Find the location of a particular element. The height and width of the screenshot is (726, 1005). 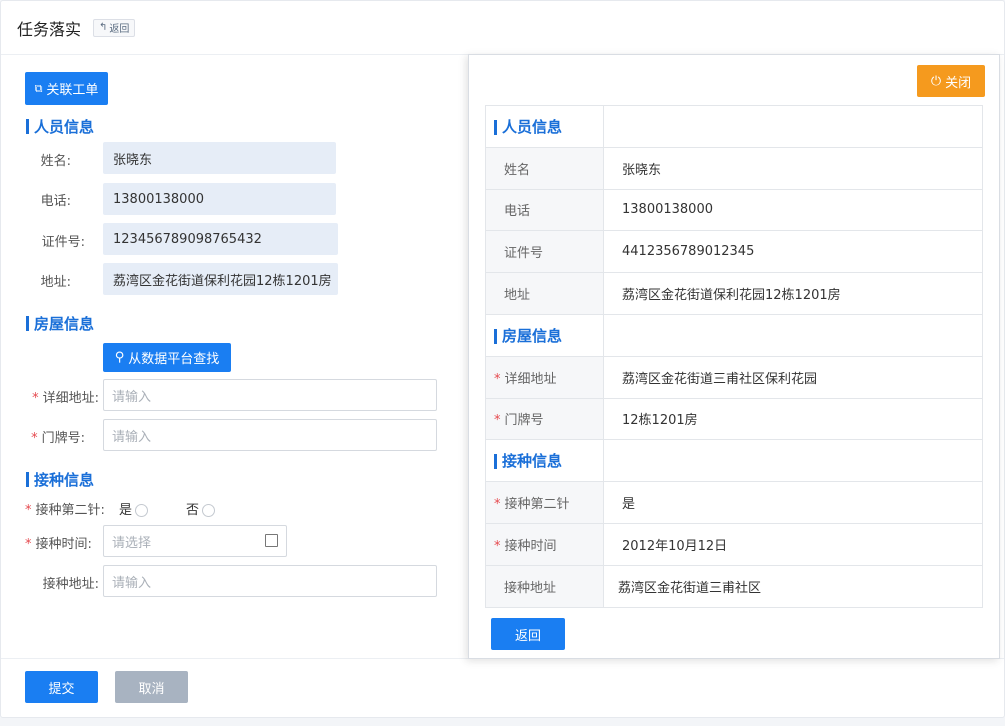

back-tag-button: ↰ 返回 is located at coordinates (114, 27).